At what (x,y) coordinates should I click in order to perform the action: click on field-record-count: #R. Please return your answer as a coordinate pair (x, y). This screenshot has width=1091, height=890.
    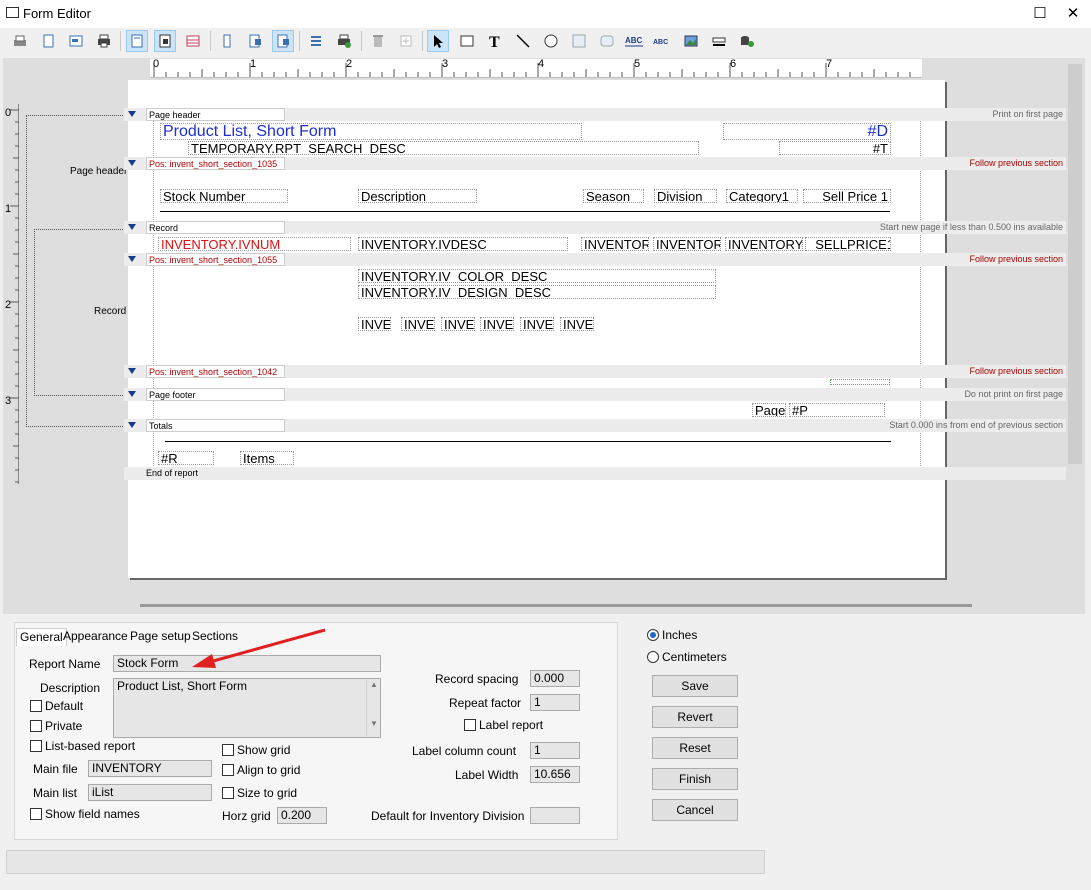
    Looking at the image, I should click on (186, 458).